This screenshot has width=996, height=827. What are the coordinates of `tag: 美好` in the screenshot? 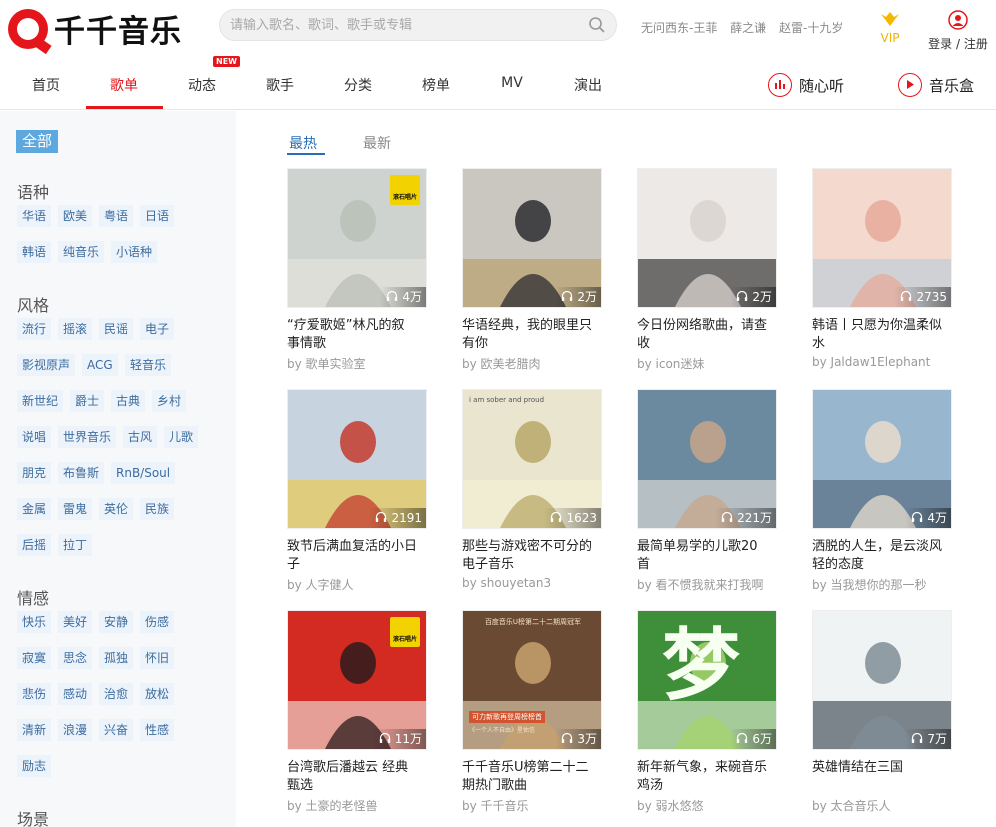 It's located at (75, 622).